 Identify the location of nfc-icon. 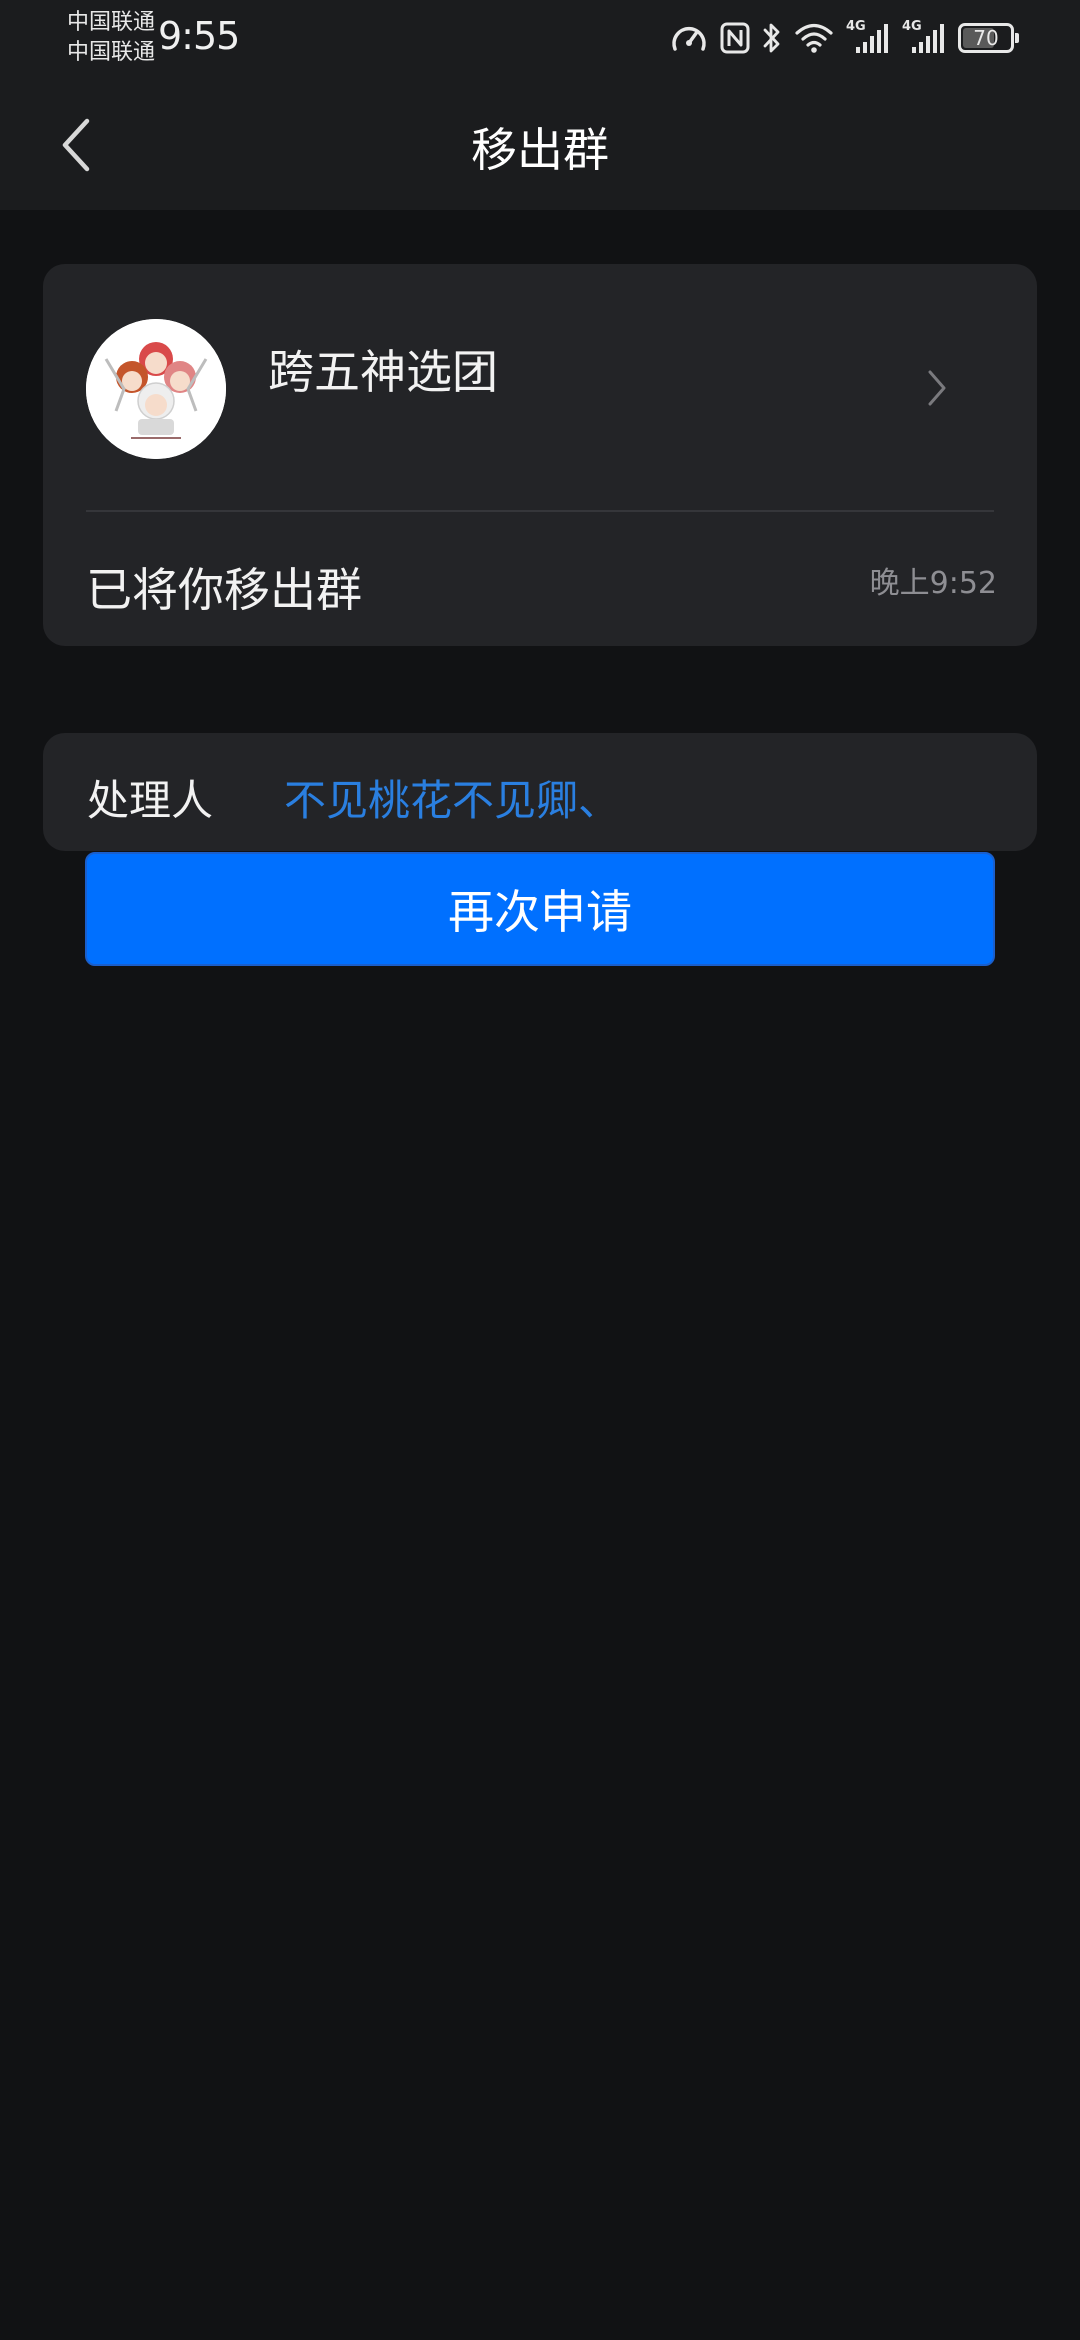
(735, 38).